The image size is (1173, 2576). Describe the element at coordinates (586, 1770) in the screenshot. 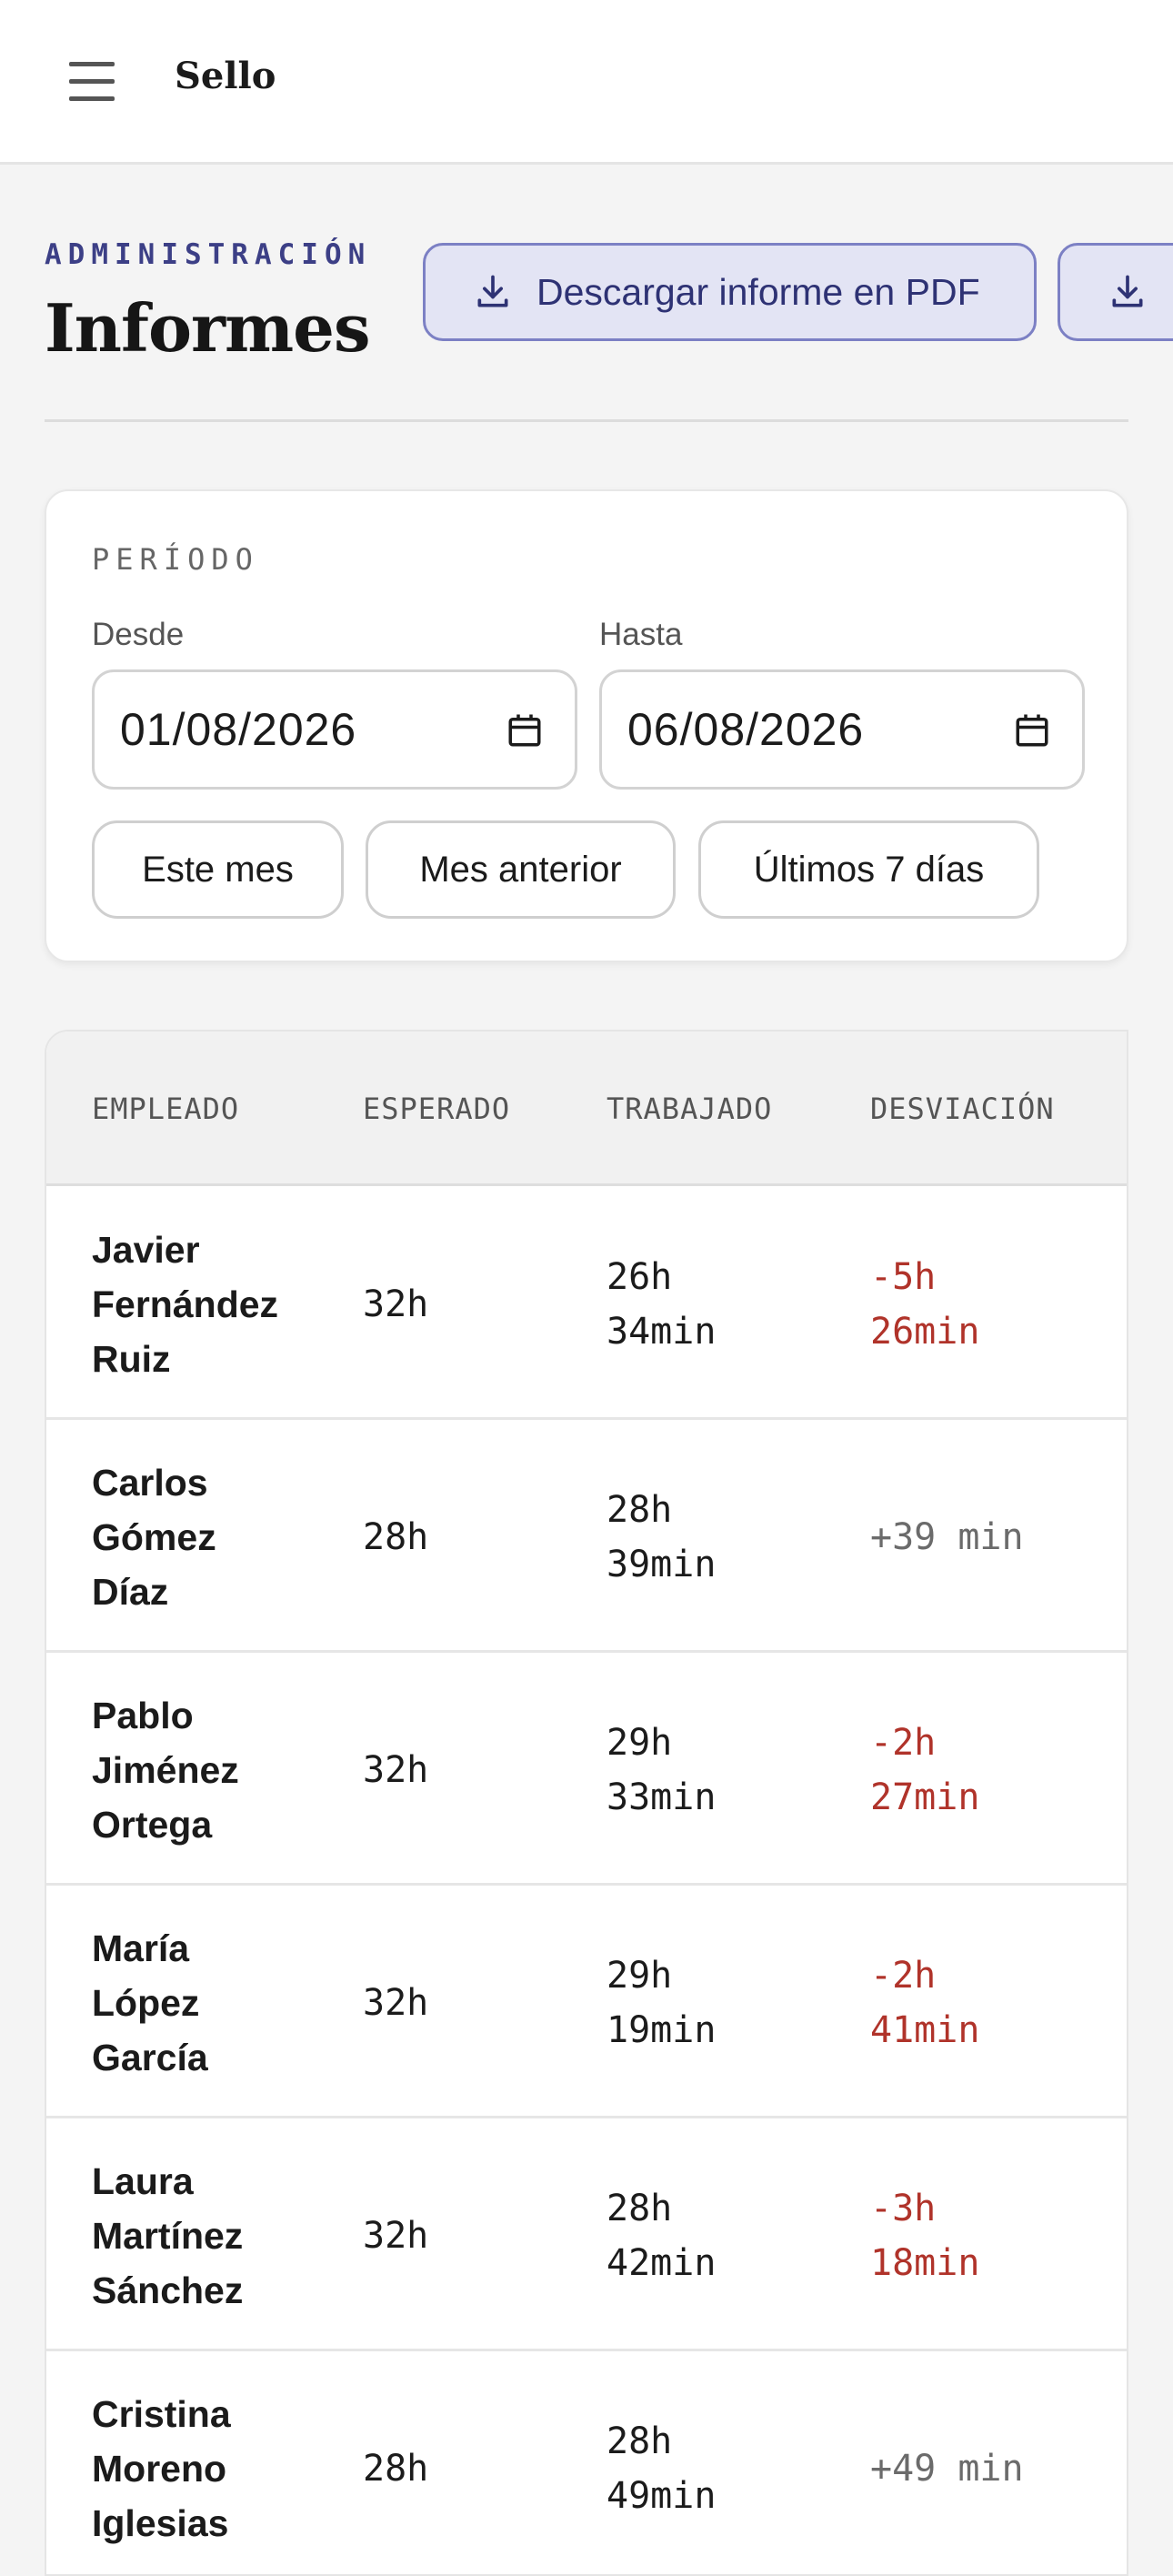

I see `table-row: Pablo Jiménez Ortega 32h 29h 33min -2h 27min` at that location.